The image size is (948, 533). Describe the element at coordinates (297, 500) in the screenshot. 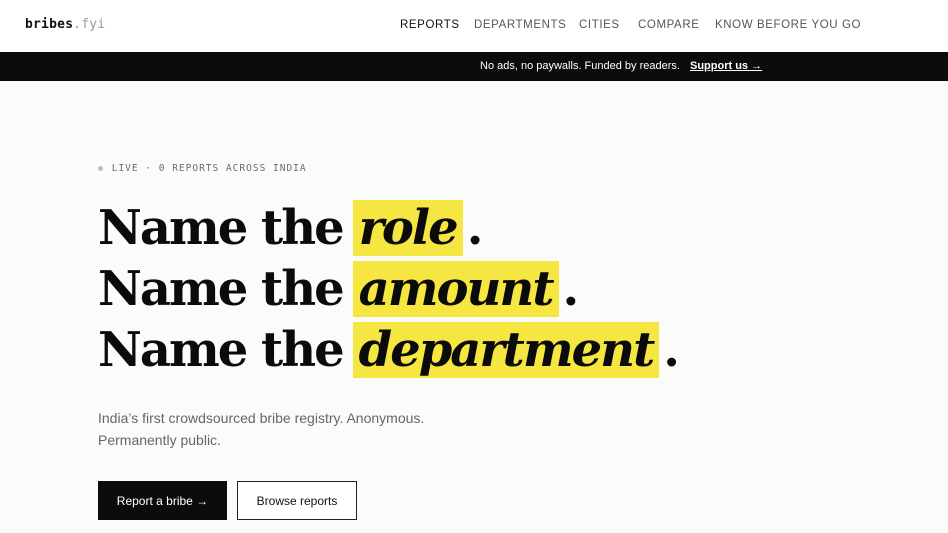

I see `browse-reports-button: Browse reports` at that location.